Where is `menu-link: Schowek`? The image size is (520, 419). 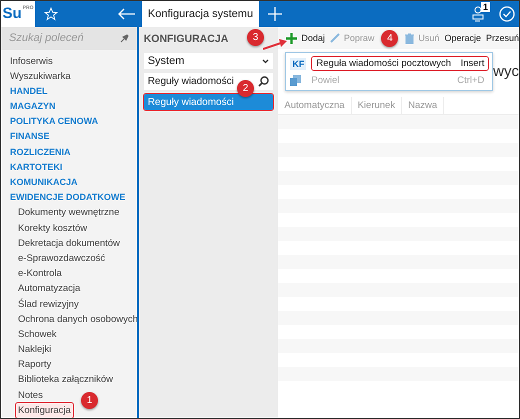
menu-link: Schowek is located at coordinates (37, 334).